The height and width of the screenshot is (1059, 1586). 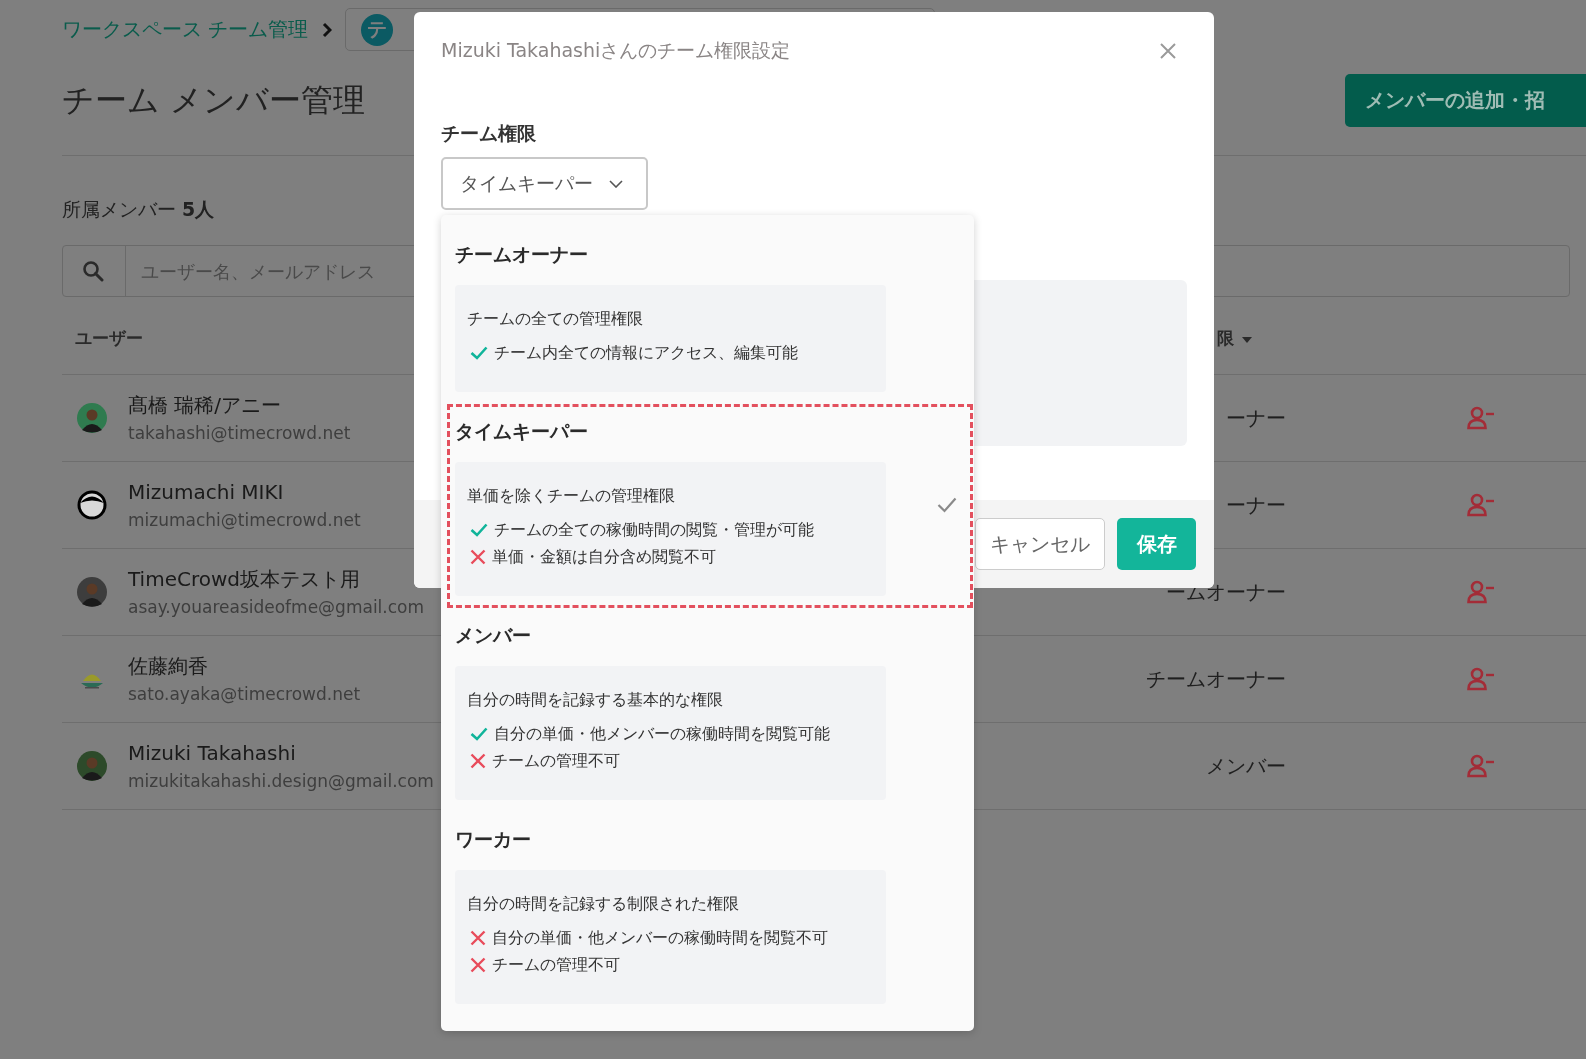 What do you see at coordinates (206, 492) in the screenshot?
I see `user-name: Mizumachi MIKI` at bounding box center [206, 492].